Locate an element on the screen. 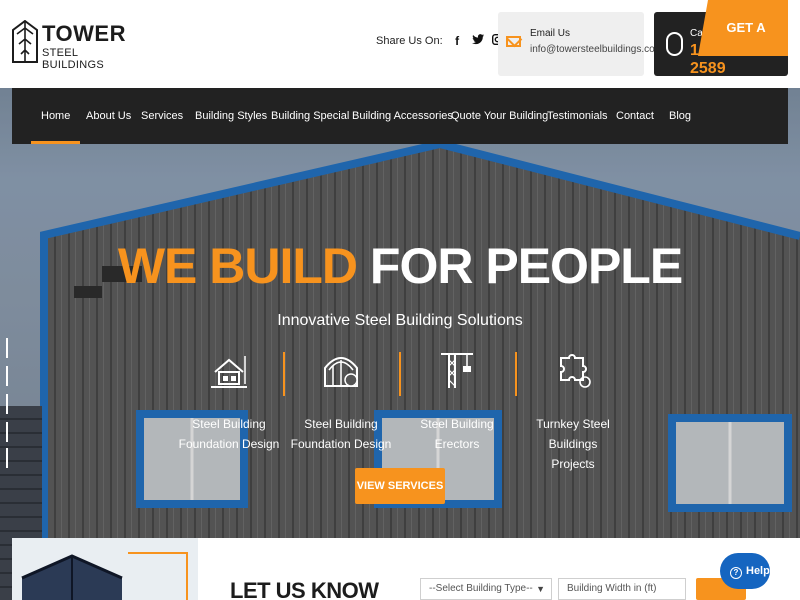  tower-logo: TOWER STEEL BUILDINGS is located at coordinates (72, 44).